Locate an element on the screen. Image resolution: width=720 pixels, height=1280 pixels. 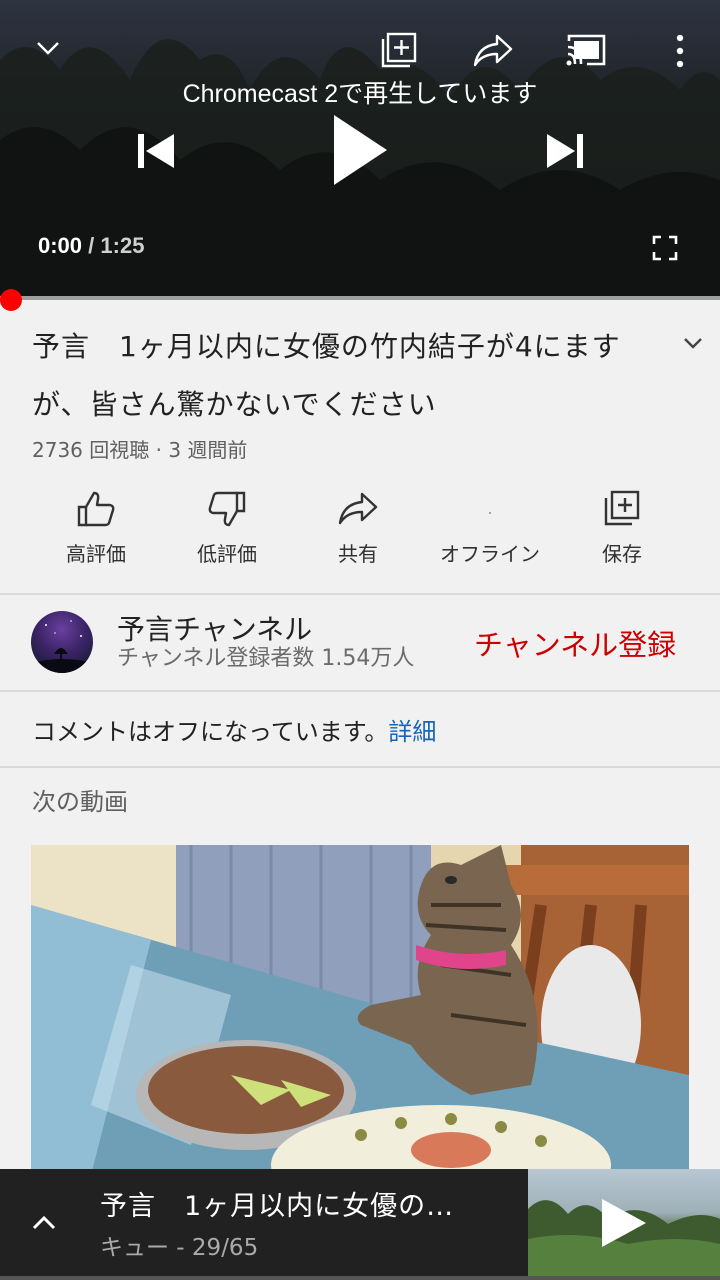
offline-button: オフライン is located at coordinates (490, 534).